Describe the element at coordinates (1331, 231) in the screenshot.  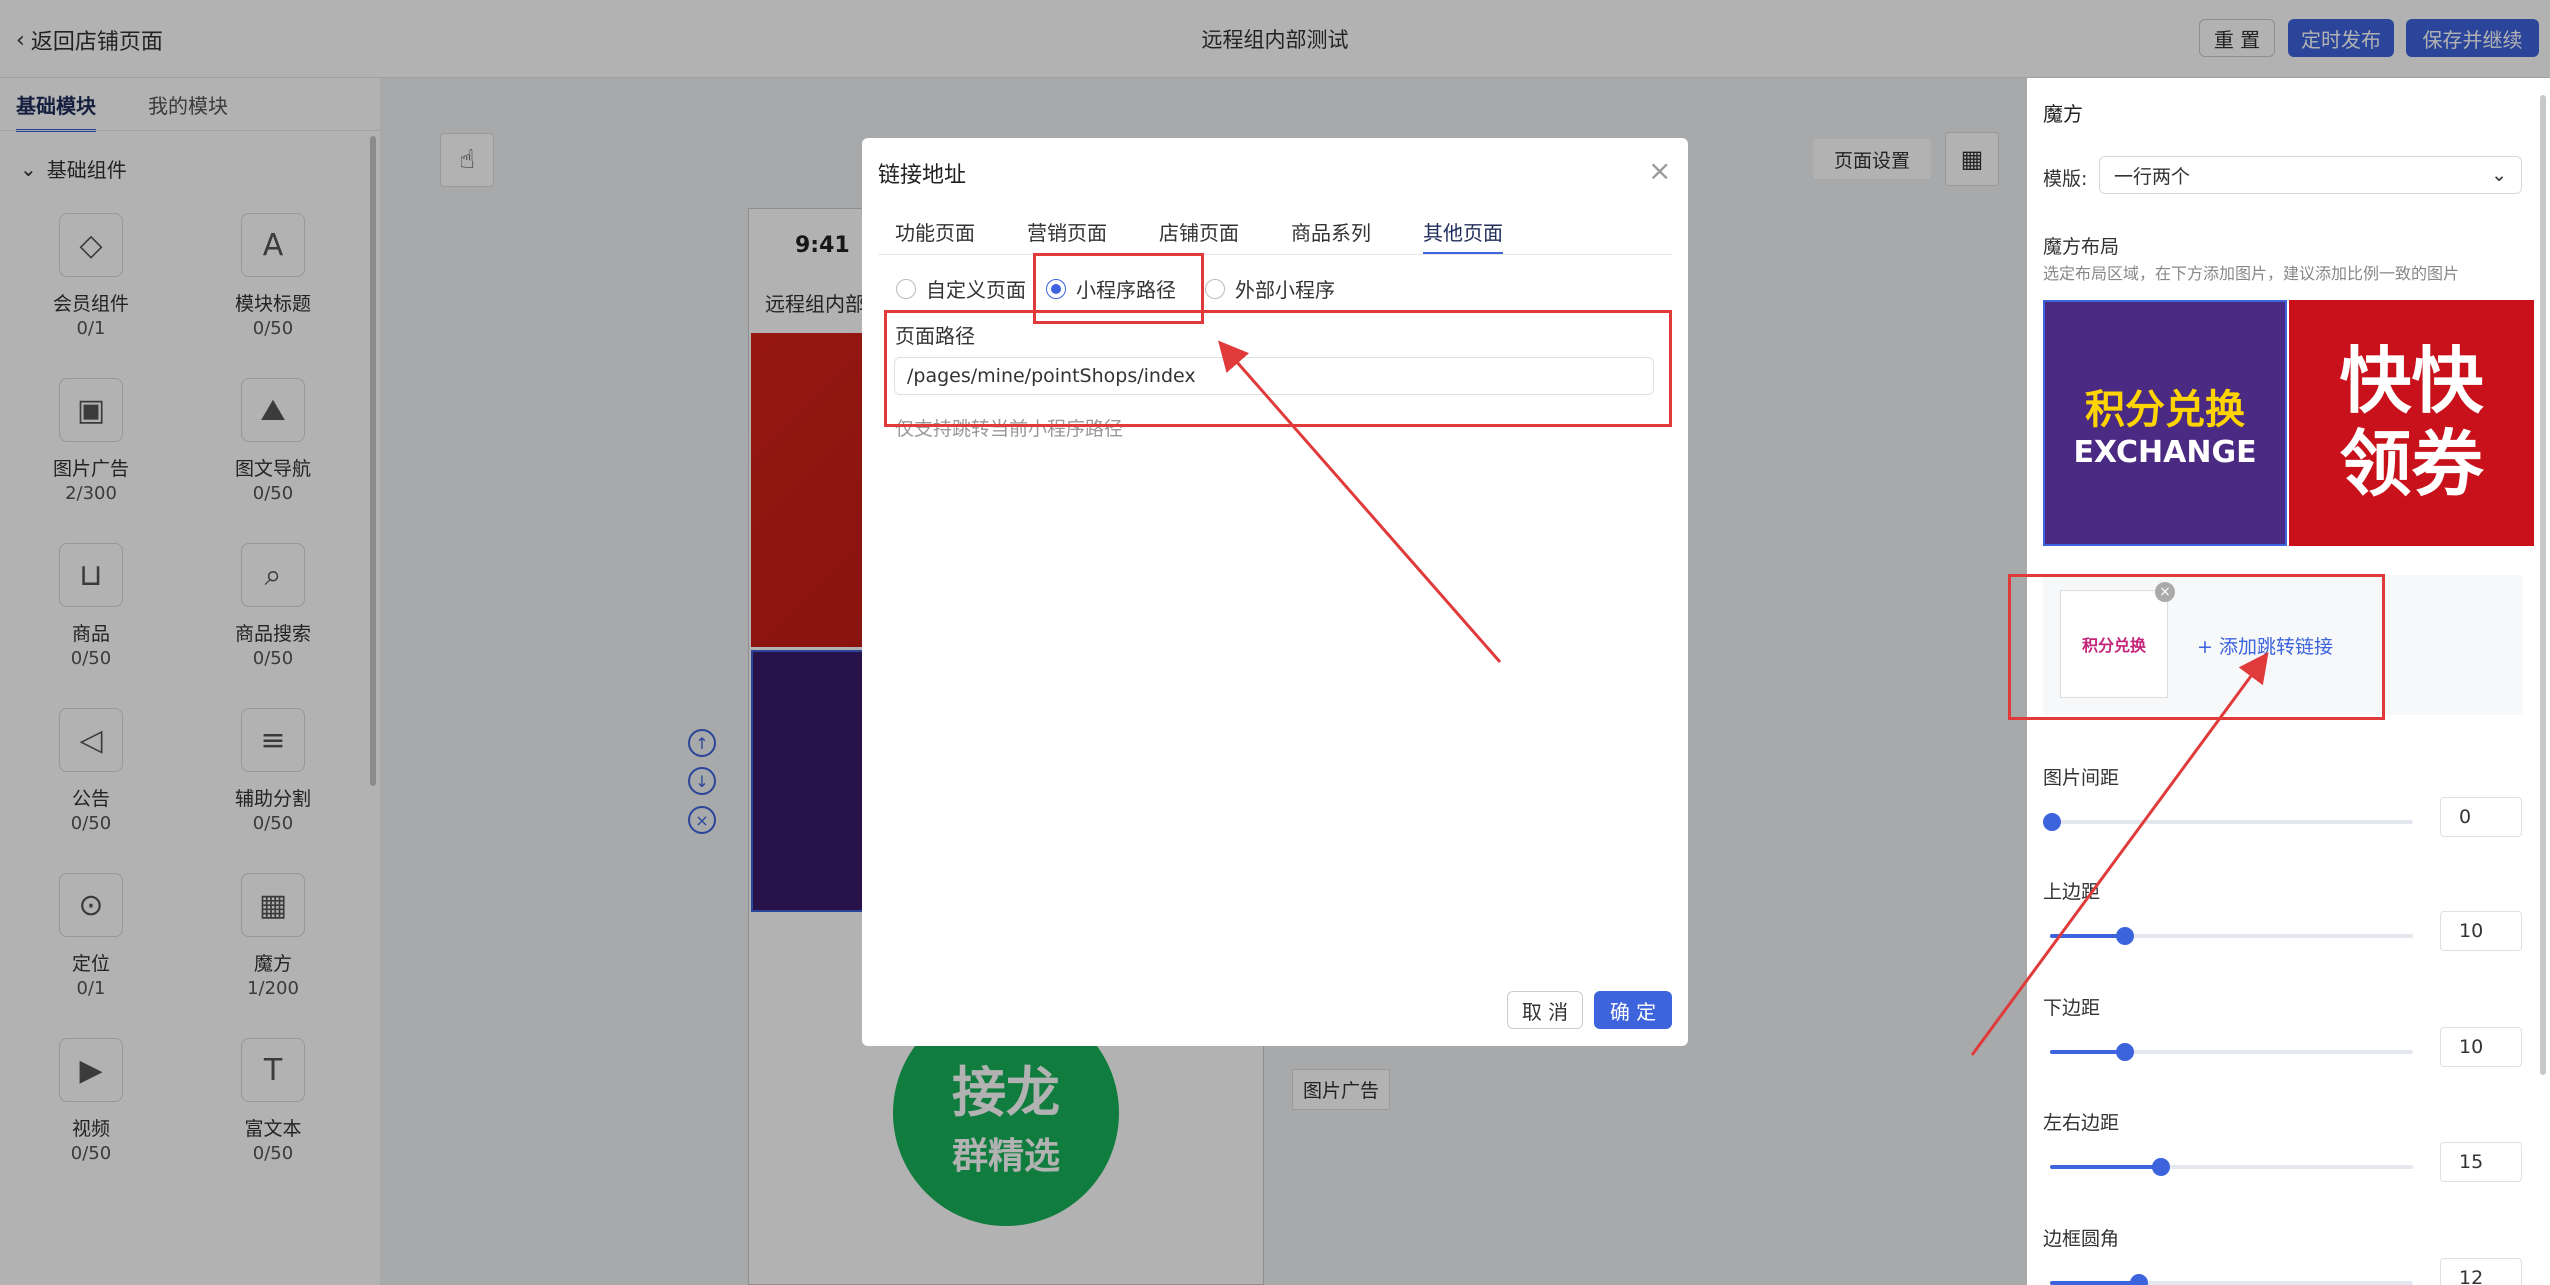
I see `tab-product-series: 商品系列` at that location.